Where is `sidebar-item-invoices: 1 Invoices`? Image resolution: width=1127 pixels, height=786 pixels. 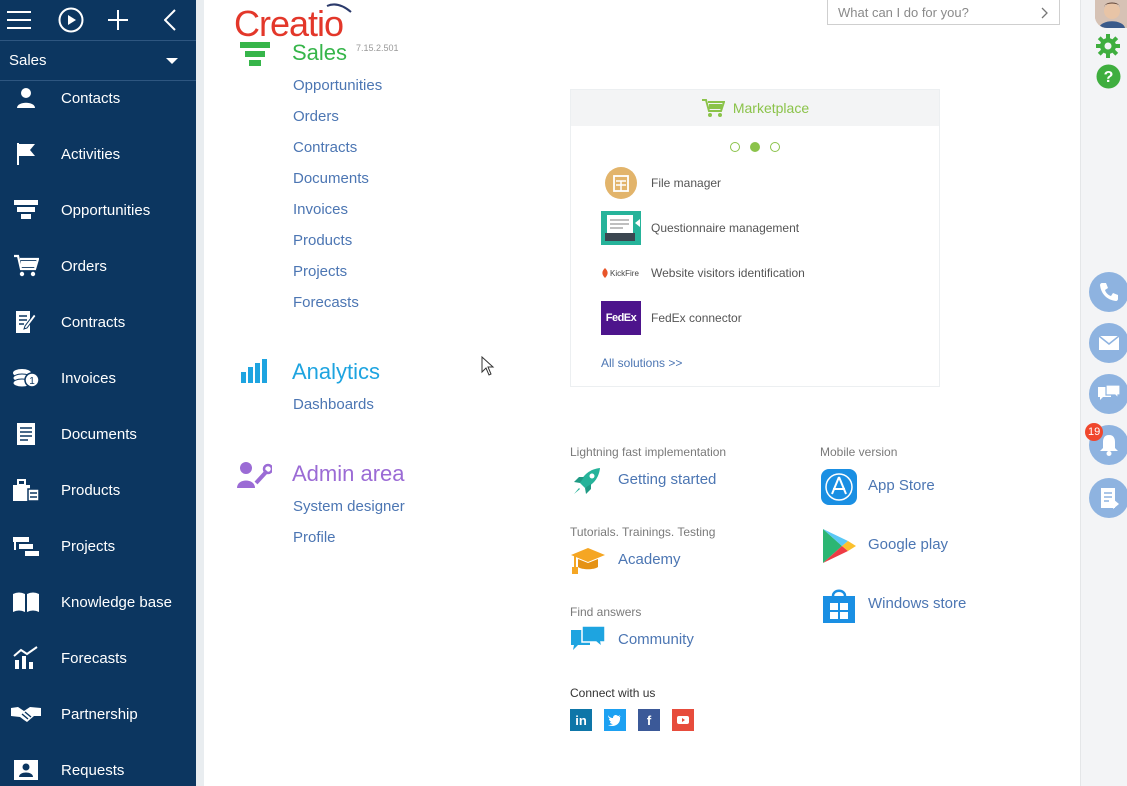 sidebar-item-invoices: 1 Invoices is located at coordinates (98, 378).